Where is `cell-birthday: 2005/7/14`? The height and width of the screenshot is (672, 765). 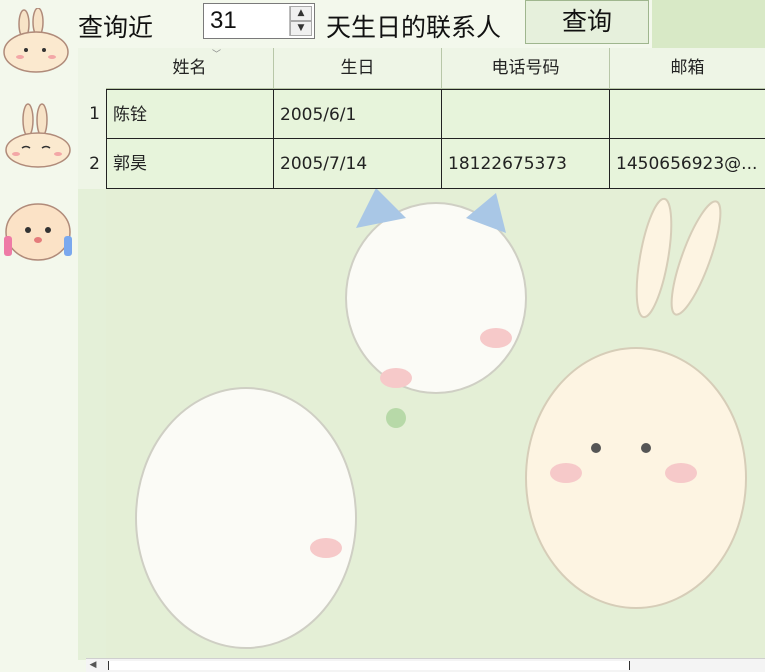 cell-birthday: 2005/7/14 is located at coordinates (358, 164).